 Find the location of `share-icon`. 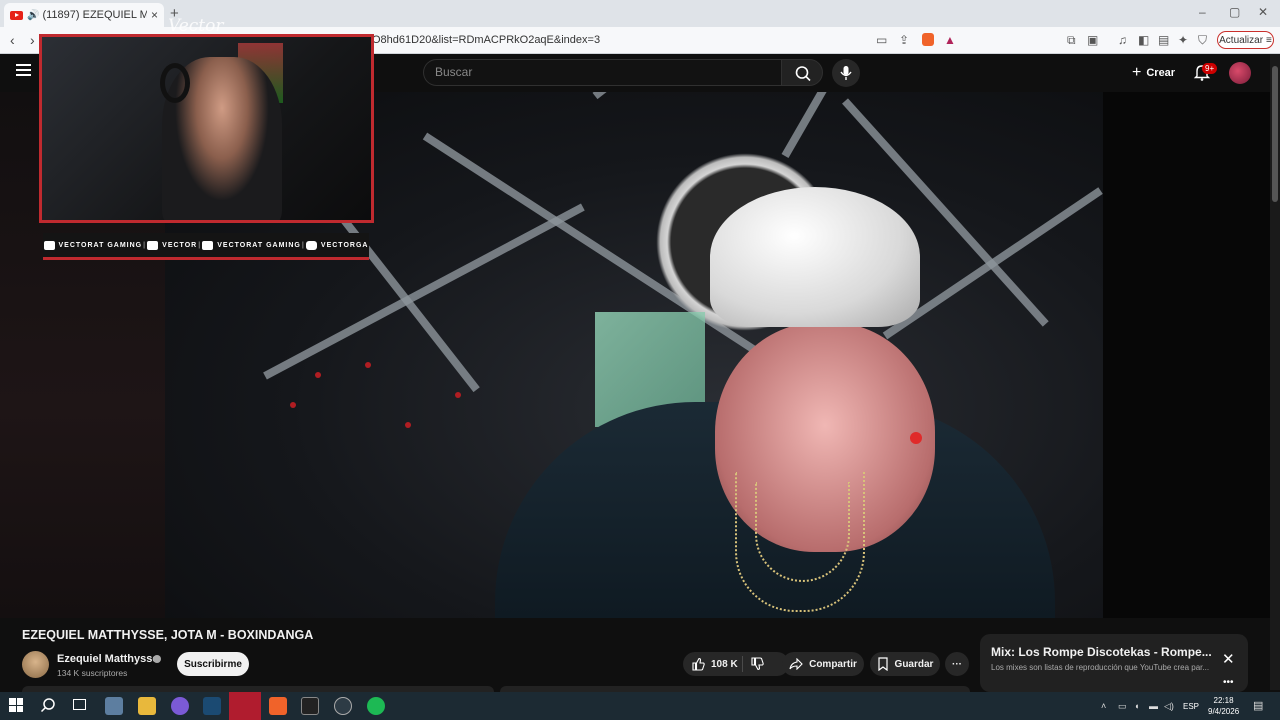

share-icon is located at coordinates (796, 664).